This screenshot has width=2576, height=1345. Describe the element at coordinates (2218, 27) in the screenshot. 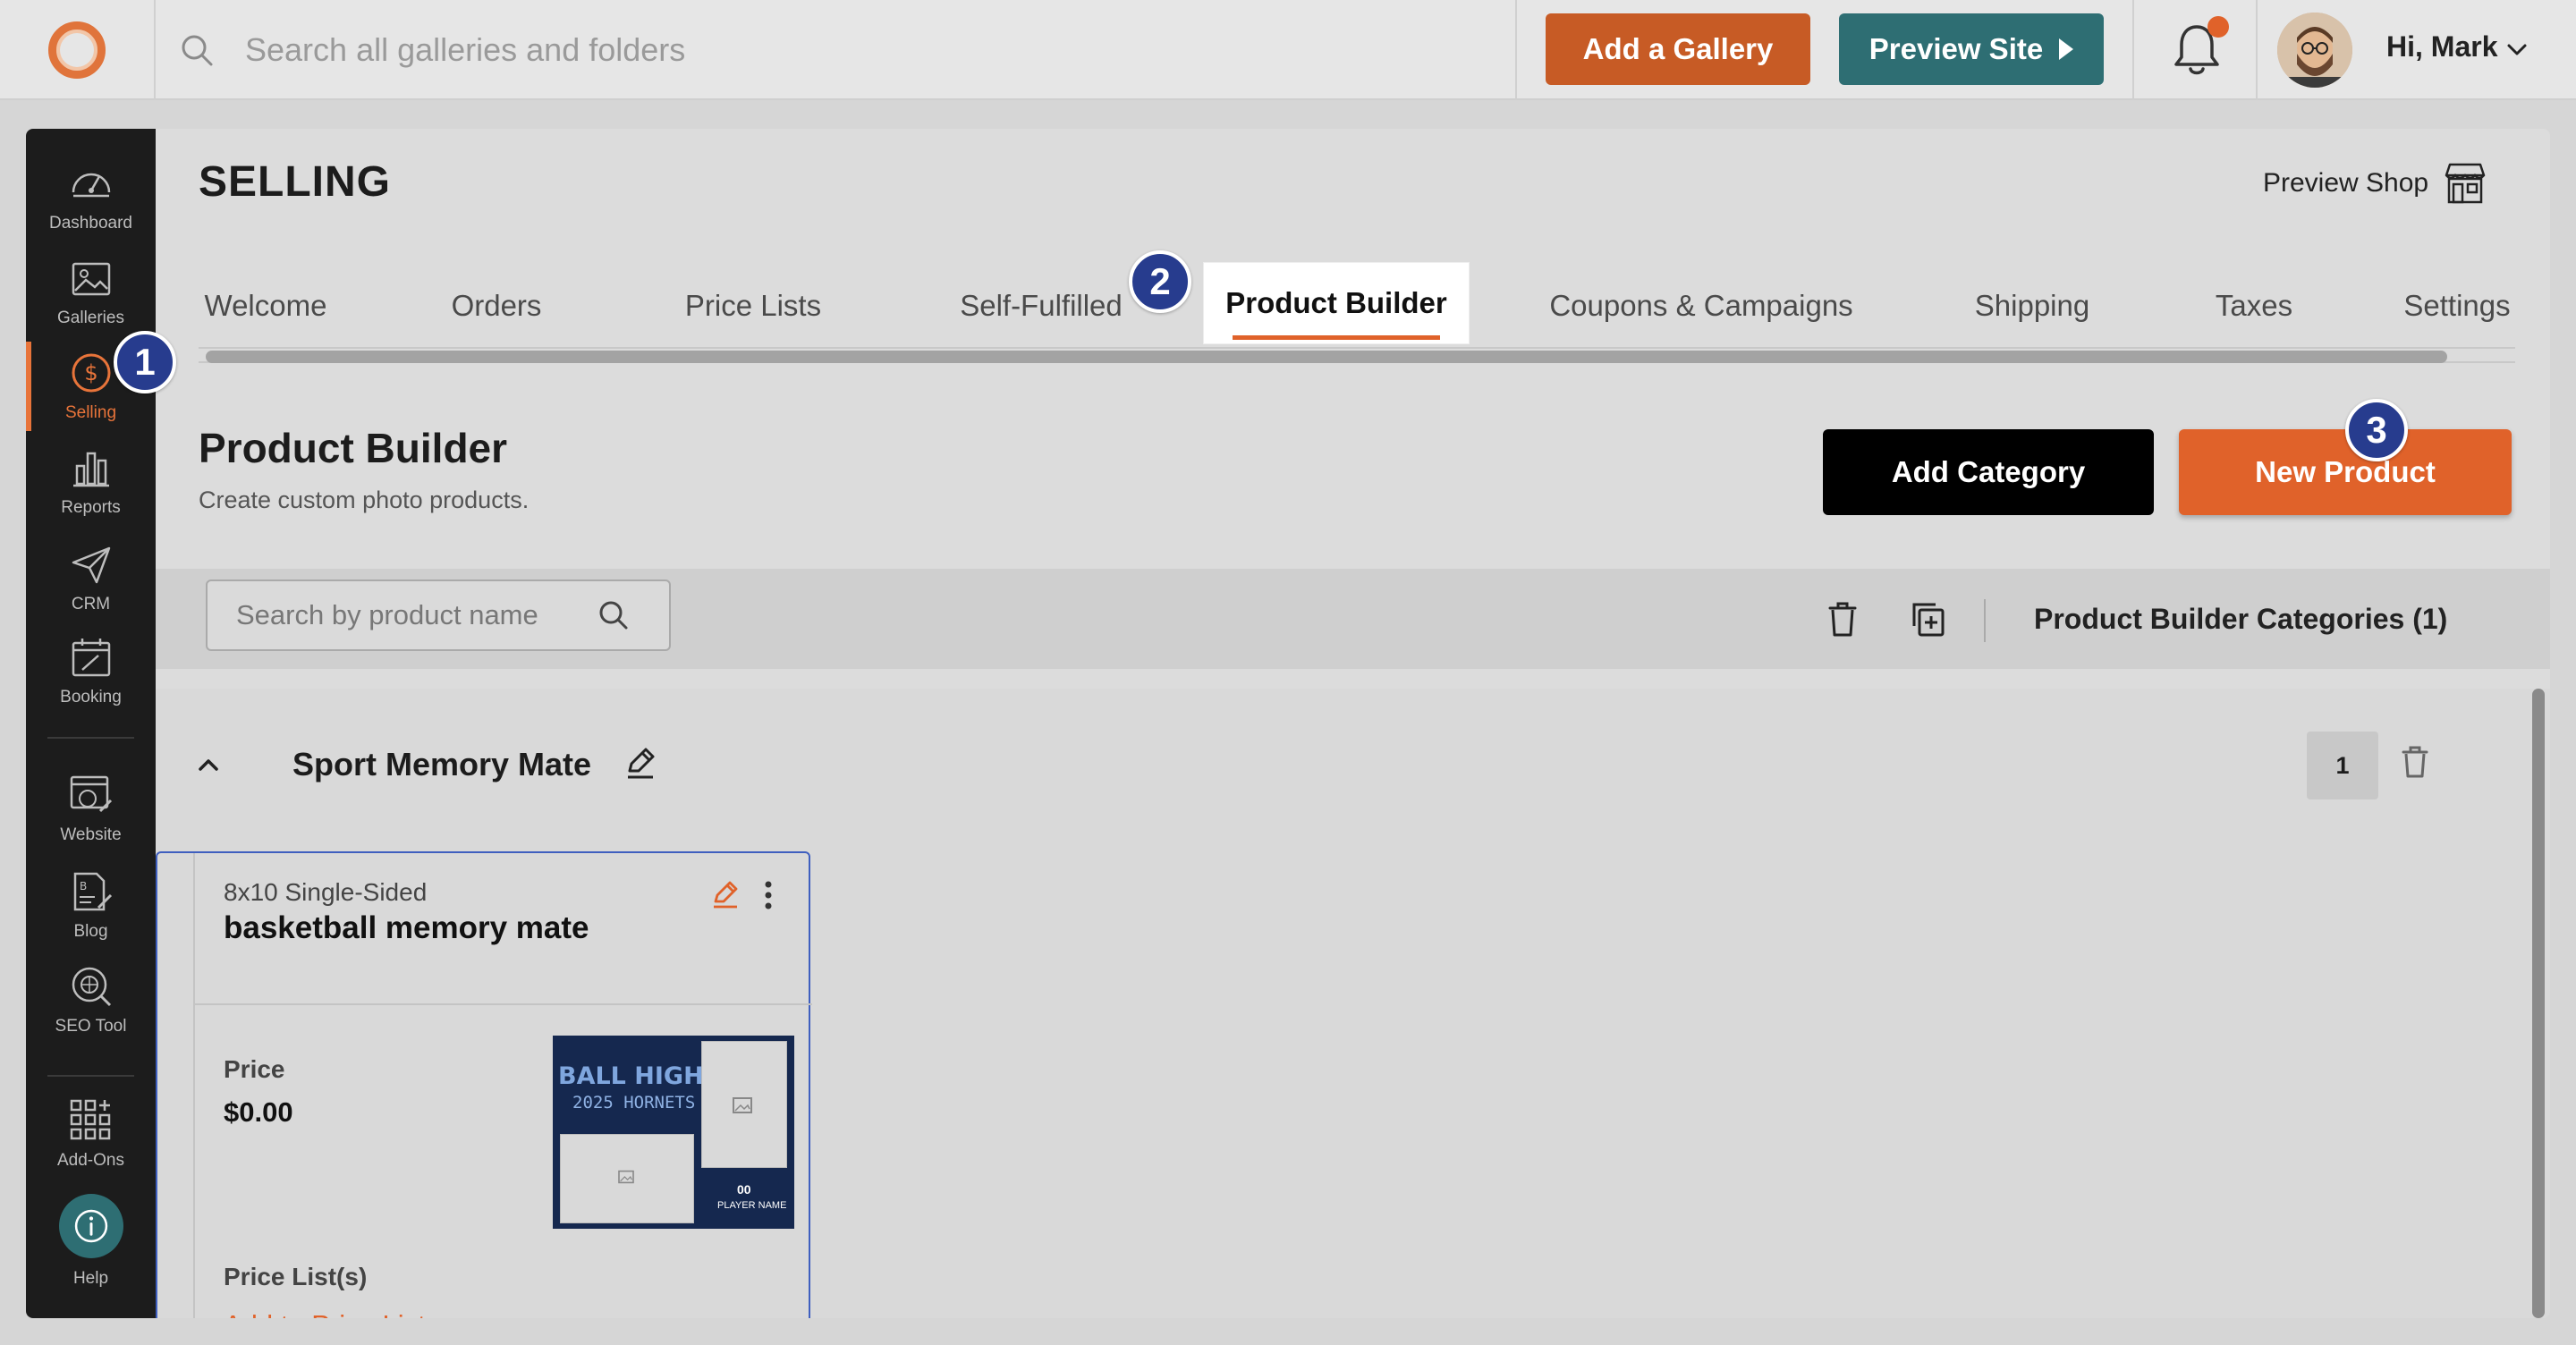

I see `notification-dot` at that location.